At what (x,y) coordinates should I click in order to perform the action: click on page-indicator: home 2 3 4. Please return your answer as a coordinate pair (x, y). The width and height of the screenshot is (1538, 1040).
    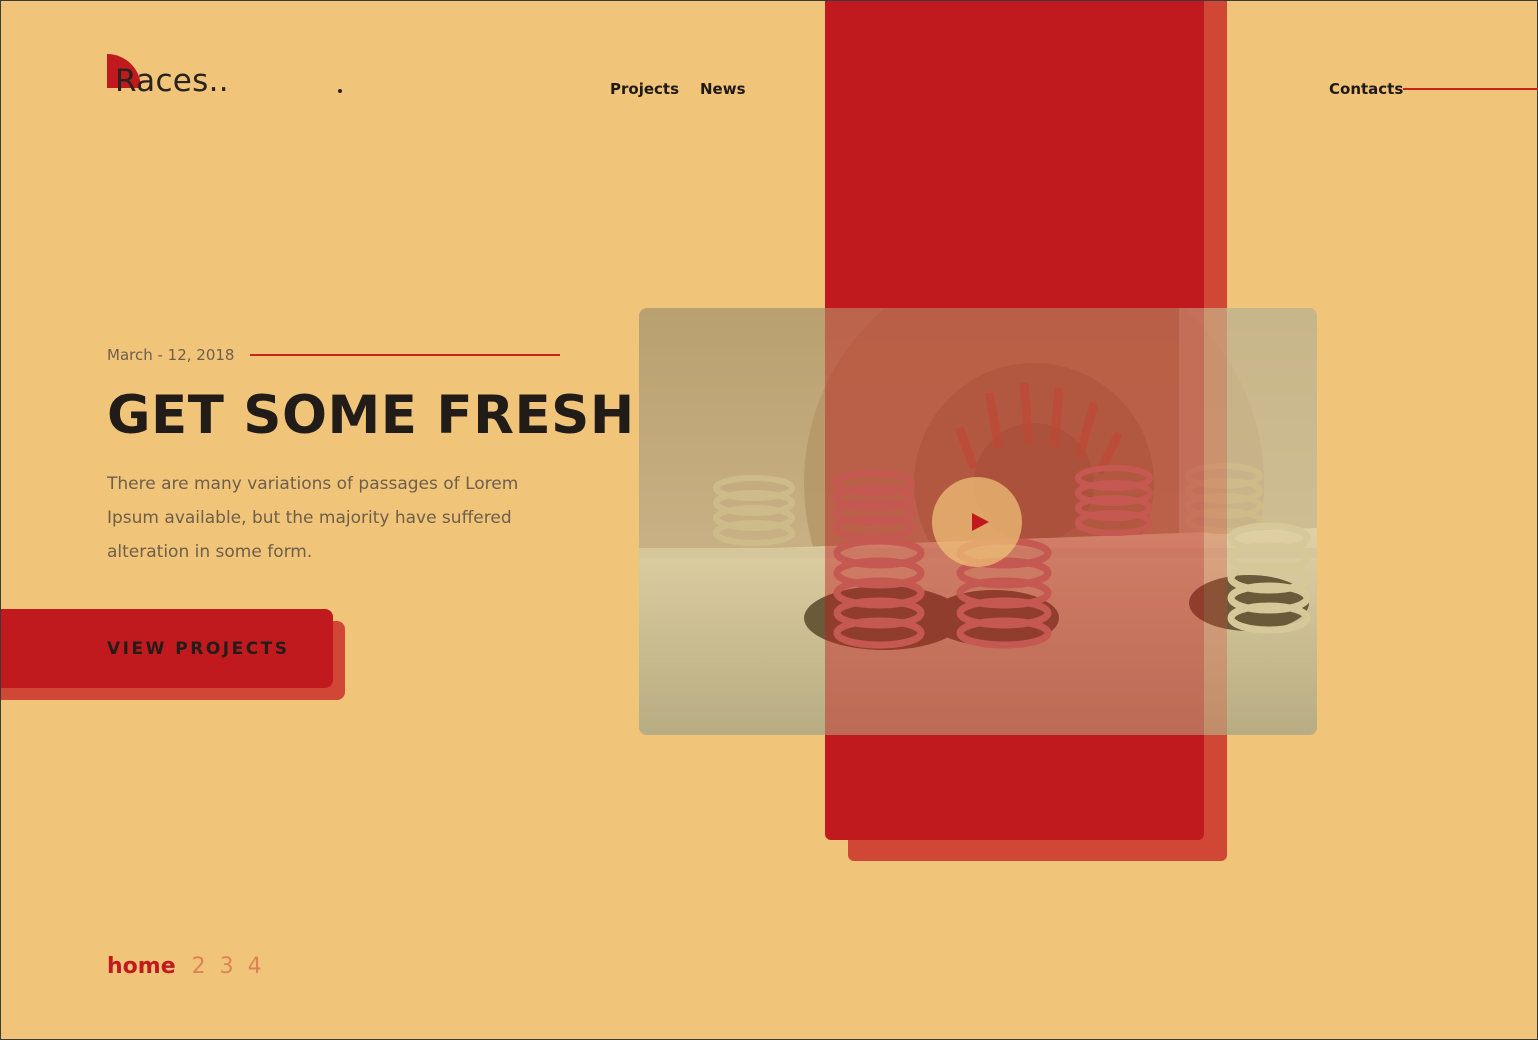
    Looking at the image, I should click on (191, 967).